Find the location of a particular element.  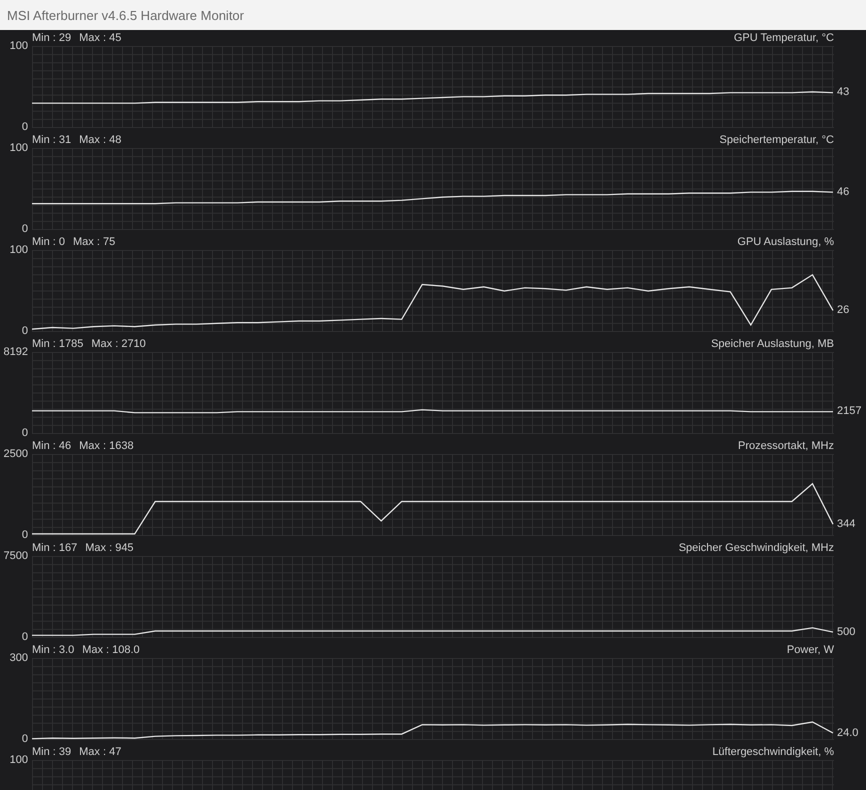

current-reading: 43 is located at coordinates (843, 92).